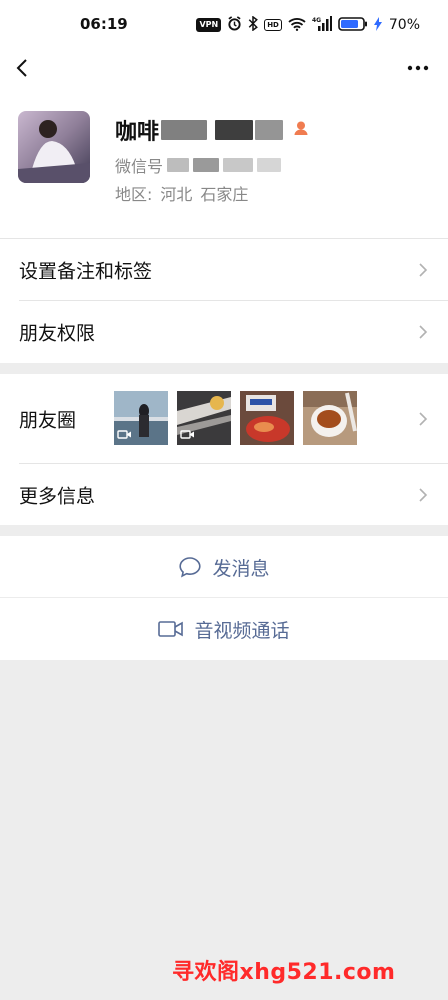 This screenshot has width=448, height=1000. Describe the element at coordinates (284, 972) in the screenshot. I see `watermark: 寻欢阁xhg521.com` at that location.